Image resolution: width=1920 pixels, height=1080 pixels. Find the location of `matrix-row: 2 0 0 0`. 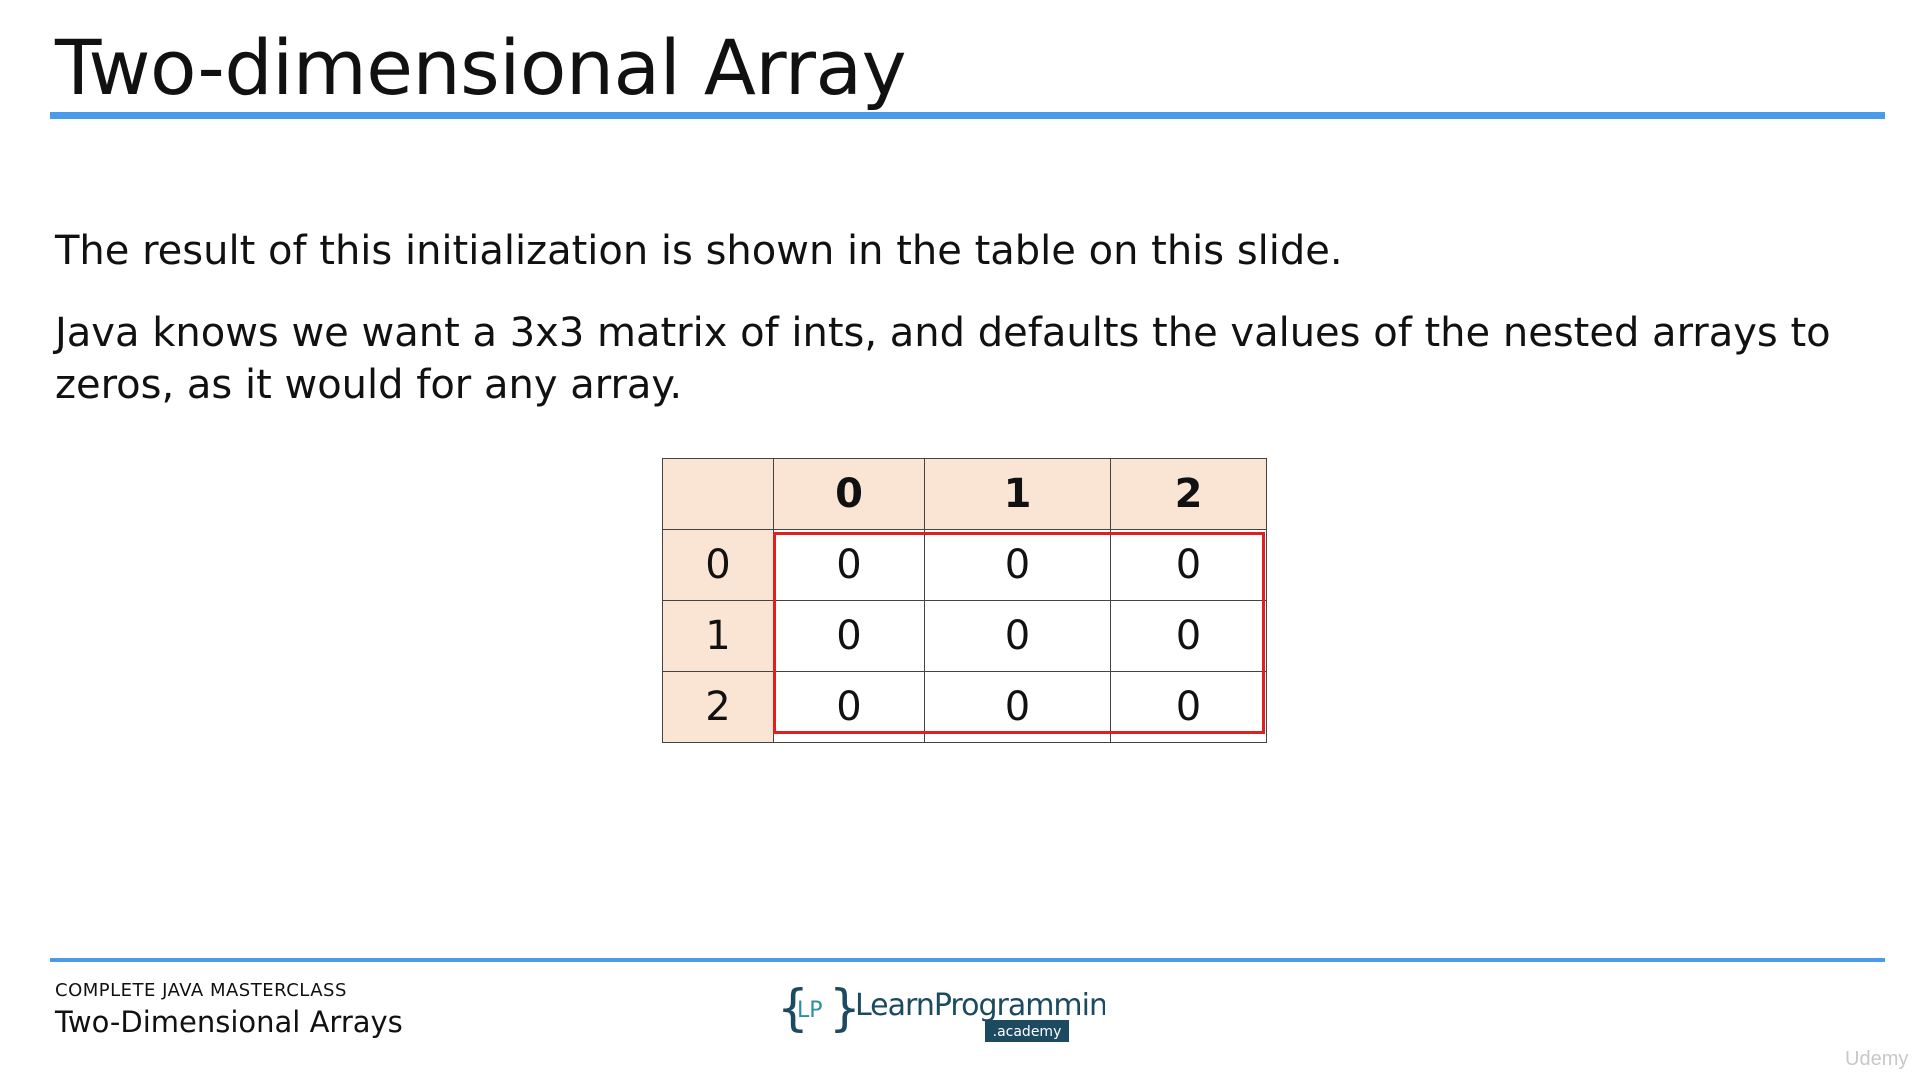

matrix-row: 2 0 0 0 is located at coordinates (964, 707).